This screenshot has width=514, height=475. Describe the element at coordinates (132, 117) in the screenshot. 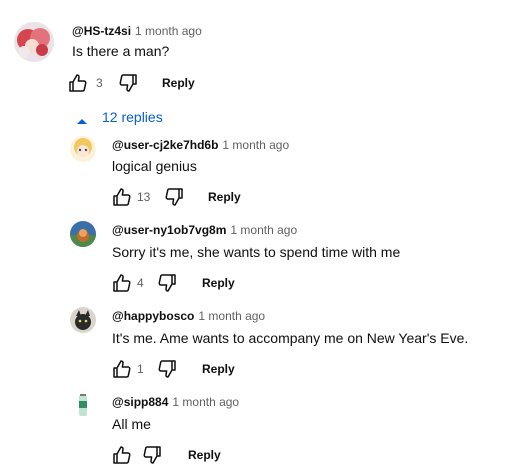

I see `replies-count-label: 12 replies` at that location.